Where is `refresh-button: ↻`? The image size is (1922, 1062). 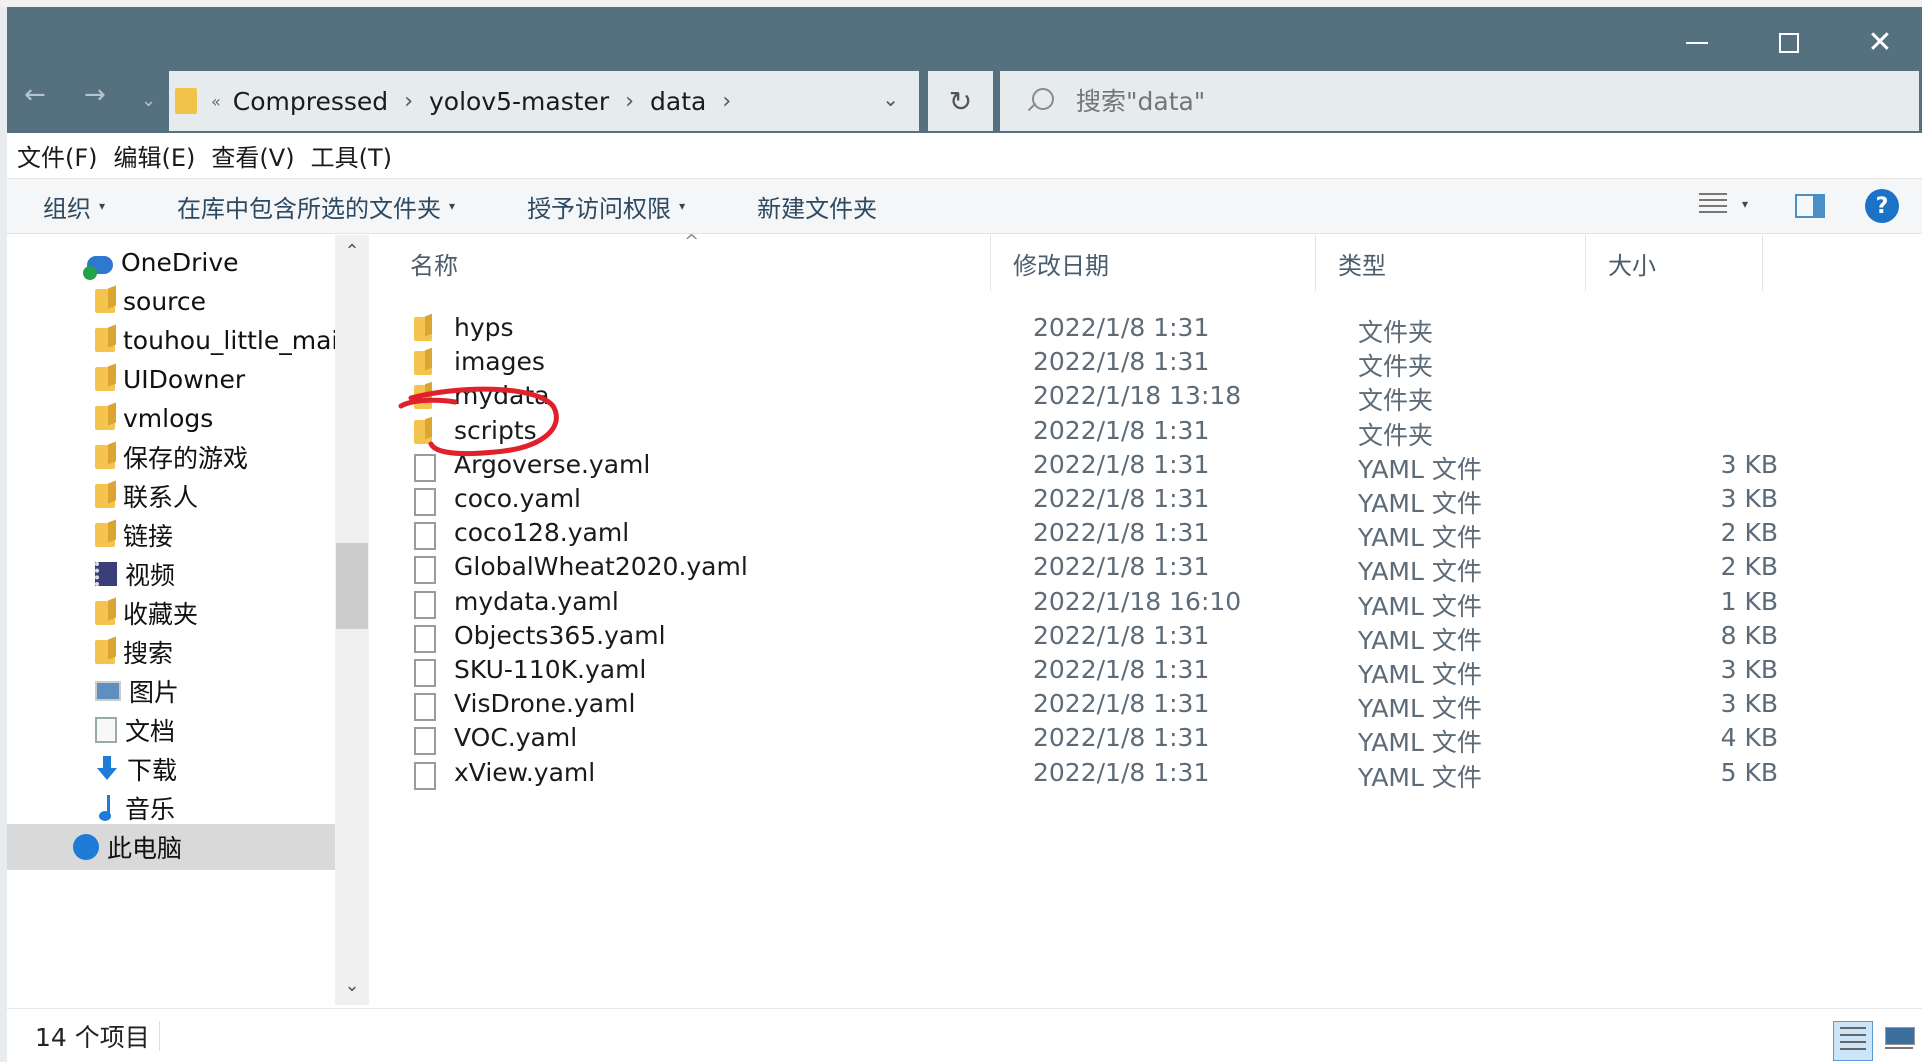 refresh-button: ↻ is located at coordinates (960, 101).